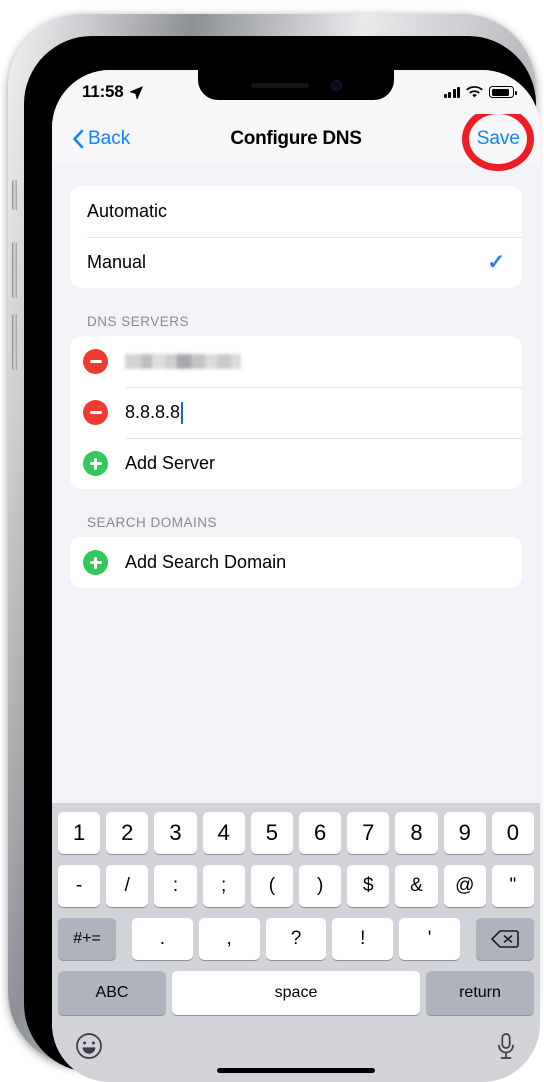  What do you see at coordinates (336, 85) in the screenshot?
I see `front-camera` at bounding box center [336, 85].